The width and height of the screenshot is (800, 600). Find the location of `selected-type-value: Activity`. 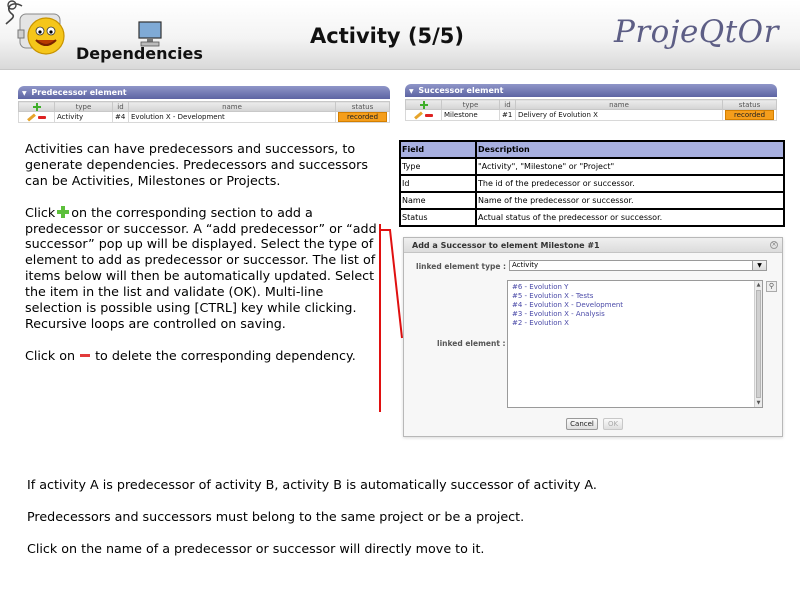

selected-type-value: Activity is located at coordinates (525, 265).